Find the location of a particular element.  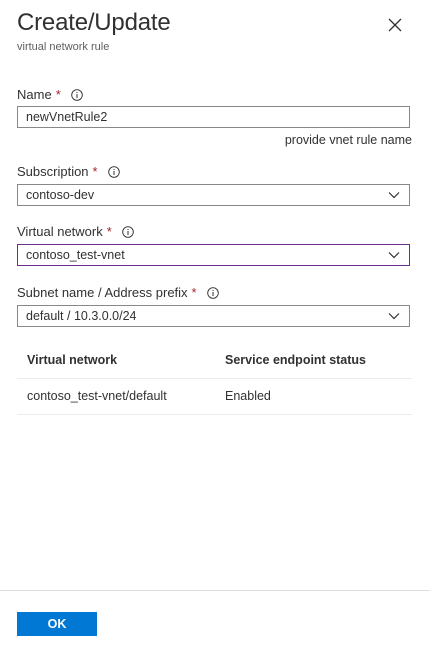

column-header-virtual-network: Virtual network is located at coordinates (72, 360).